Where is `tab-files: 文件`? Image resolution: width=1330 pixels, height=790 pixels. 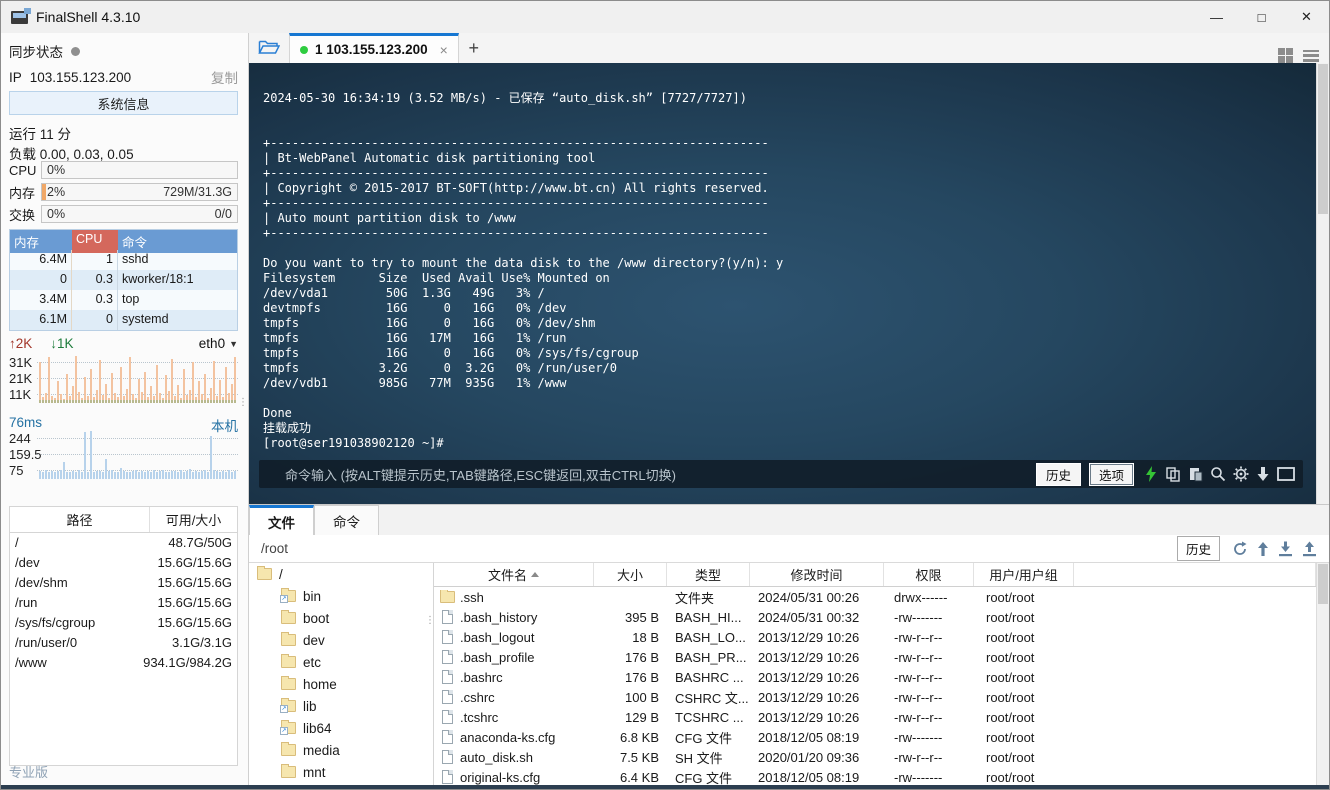
tab-files: 文件 is located at coordinates (281, 520).